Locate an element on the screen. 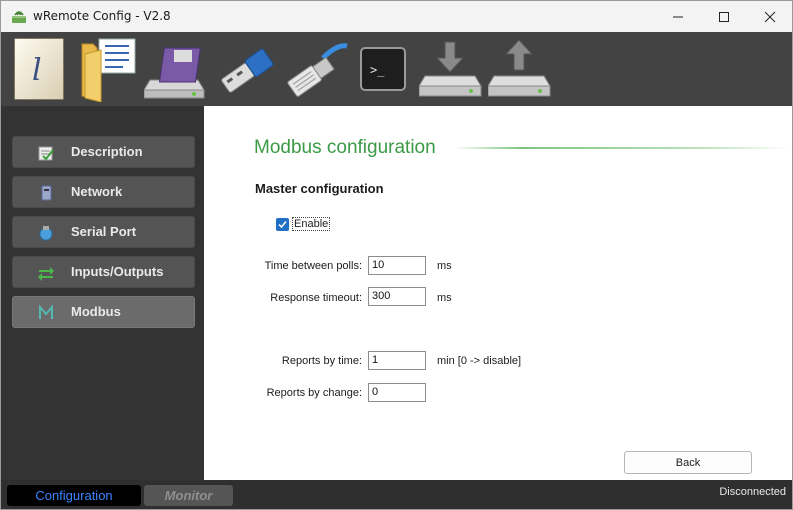  back-button: Back is located at coordinates (688, 462).